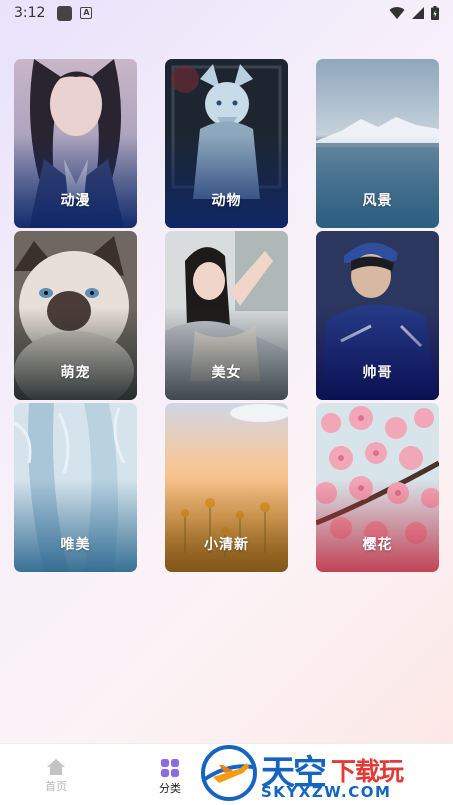 Image resolution: width=453 pixels, height=805 pixels. I want to click on category-label: 小清新, so click(226, 545).